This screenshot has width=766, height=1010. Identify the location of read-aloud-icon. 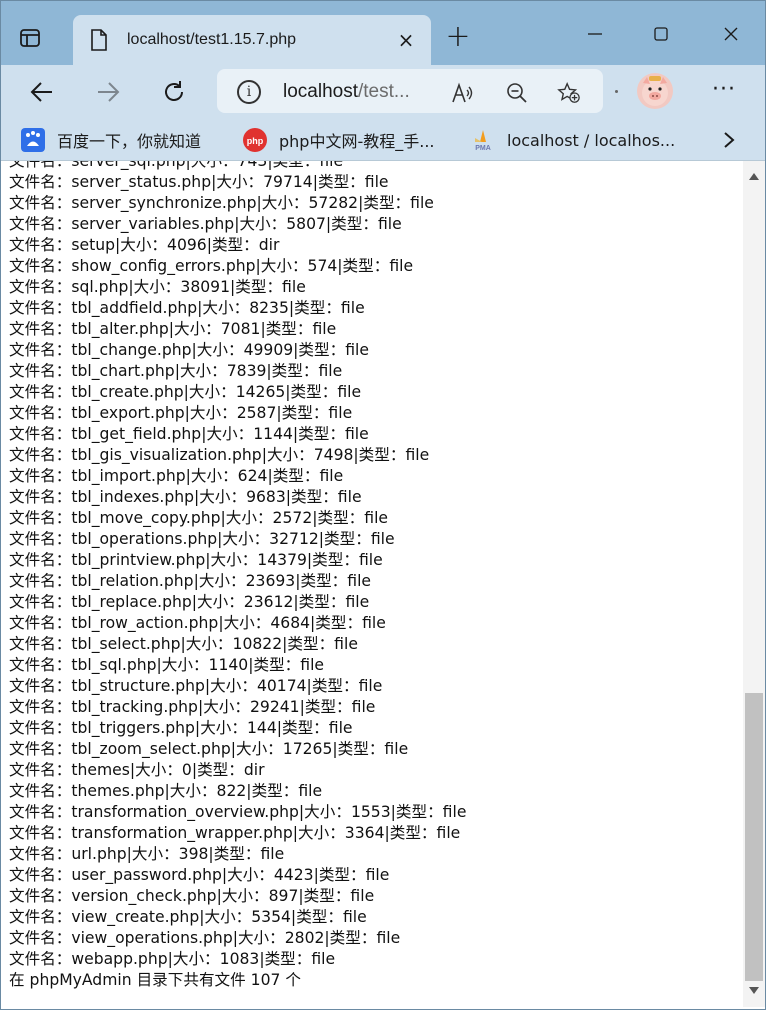
(463, 93).